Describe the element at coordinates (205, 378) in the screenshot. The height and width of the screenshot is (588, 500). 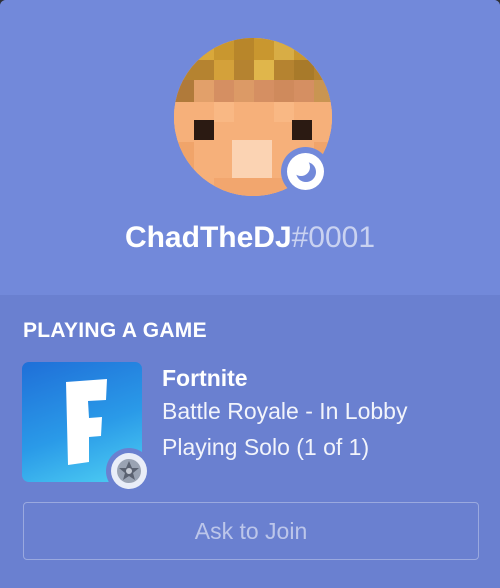
I see `game-name: Fortnite` at that location.